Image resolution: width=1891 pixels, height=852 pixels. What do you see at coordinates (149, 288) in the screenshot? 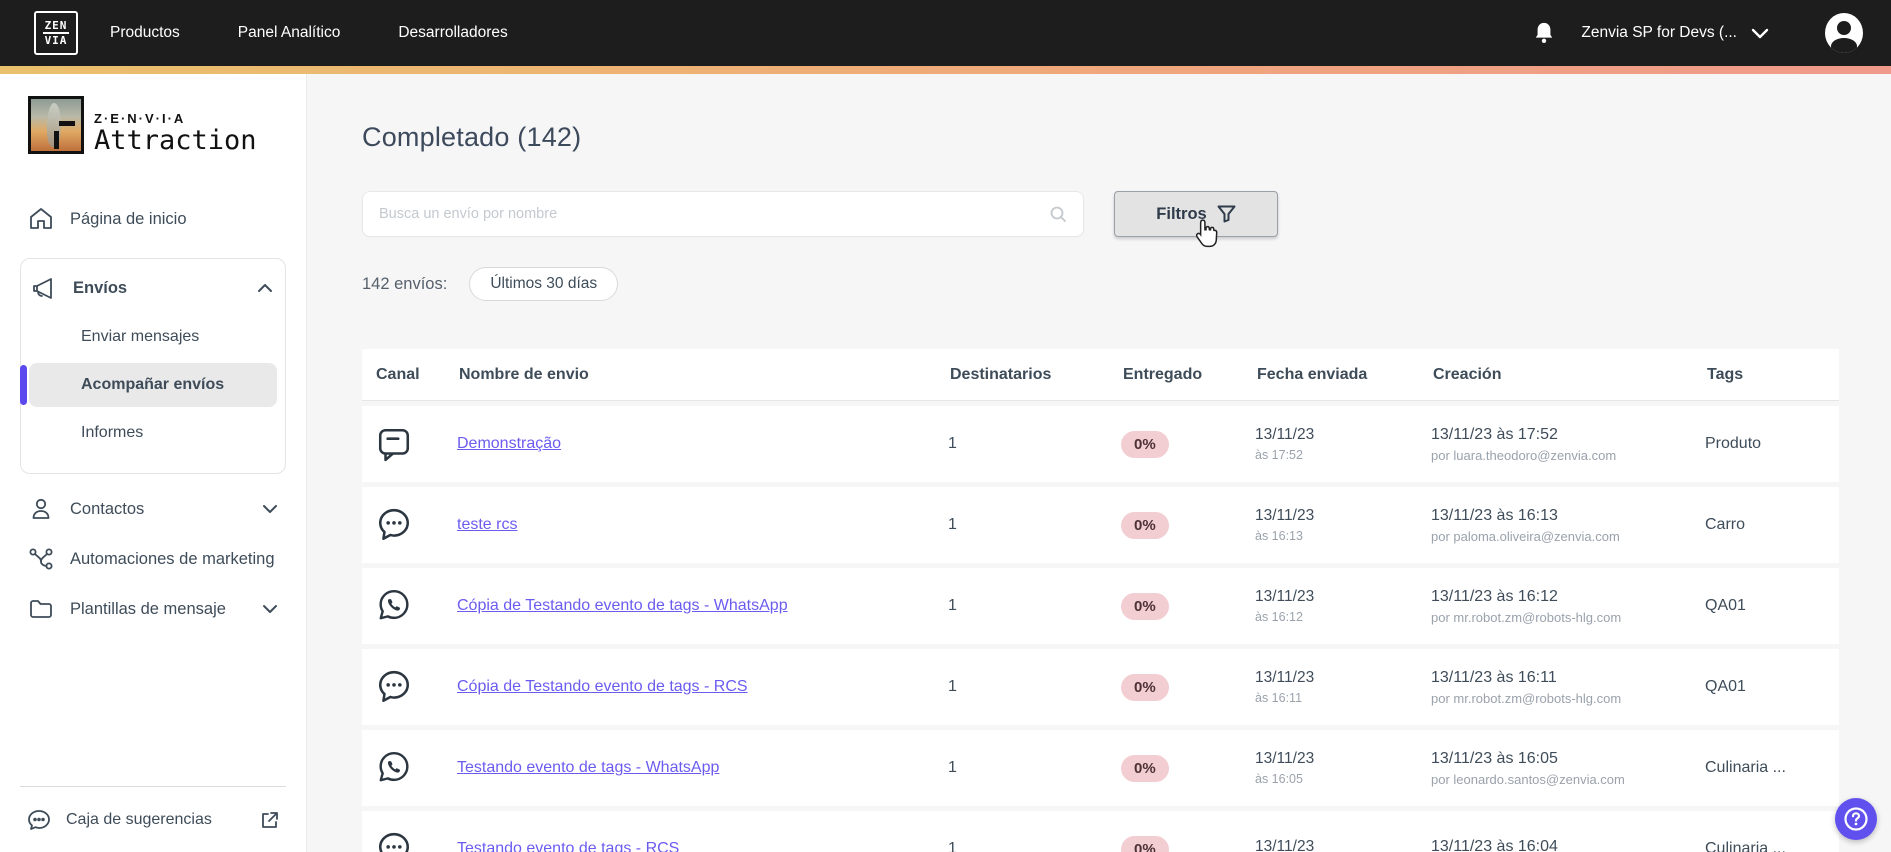
I see `sidebar-item-envios: Envíos` at bounding box center [149, 288].